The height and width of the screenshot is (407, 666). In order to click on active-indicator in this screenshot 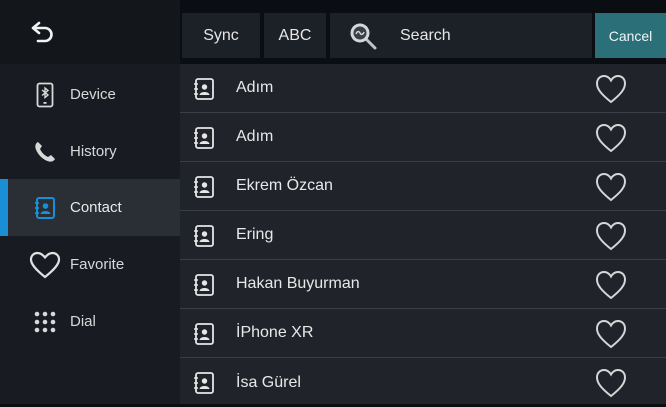, I will do `click(4, 207)`.